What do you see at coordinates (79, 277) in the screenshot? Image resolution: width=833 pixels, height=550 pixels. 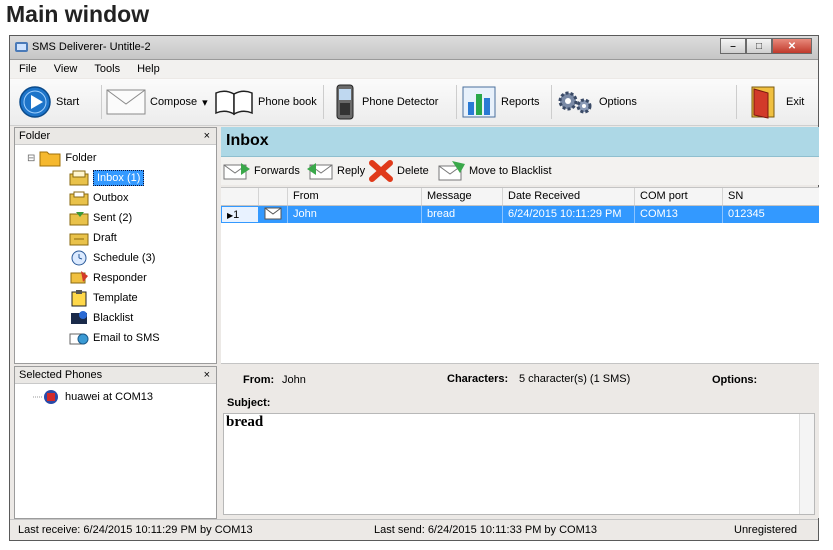 I see `responder-icon` at bounding box center [79, 277].